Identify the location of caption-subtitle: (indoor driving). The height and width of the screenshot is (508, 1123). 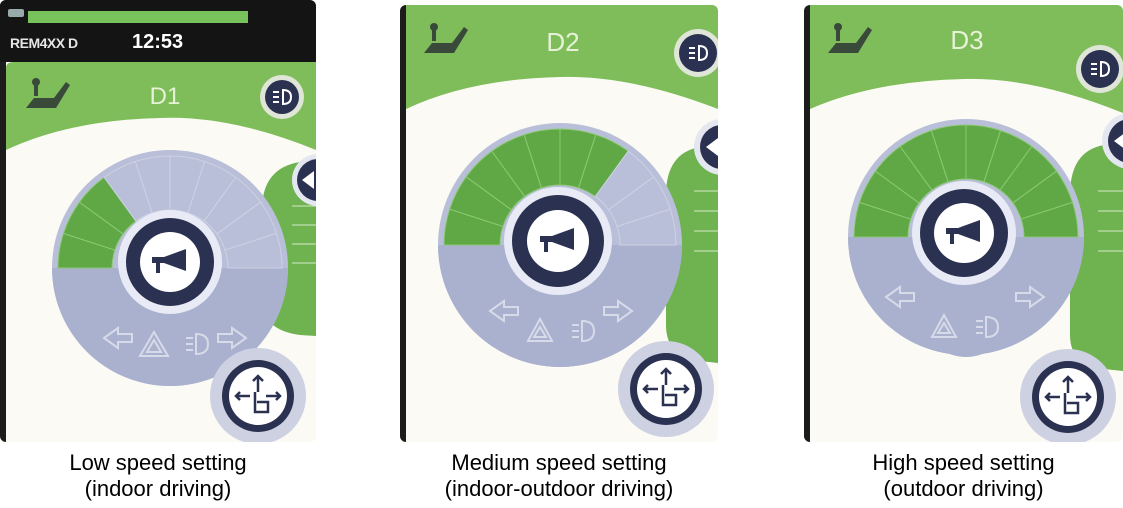
(158, 488).